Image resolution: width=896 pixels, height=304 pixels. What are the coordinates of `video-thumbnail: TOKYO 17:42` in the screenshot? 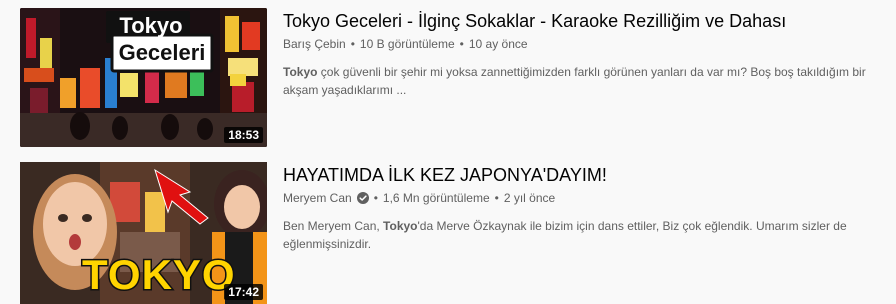 It's located at (143, 233).